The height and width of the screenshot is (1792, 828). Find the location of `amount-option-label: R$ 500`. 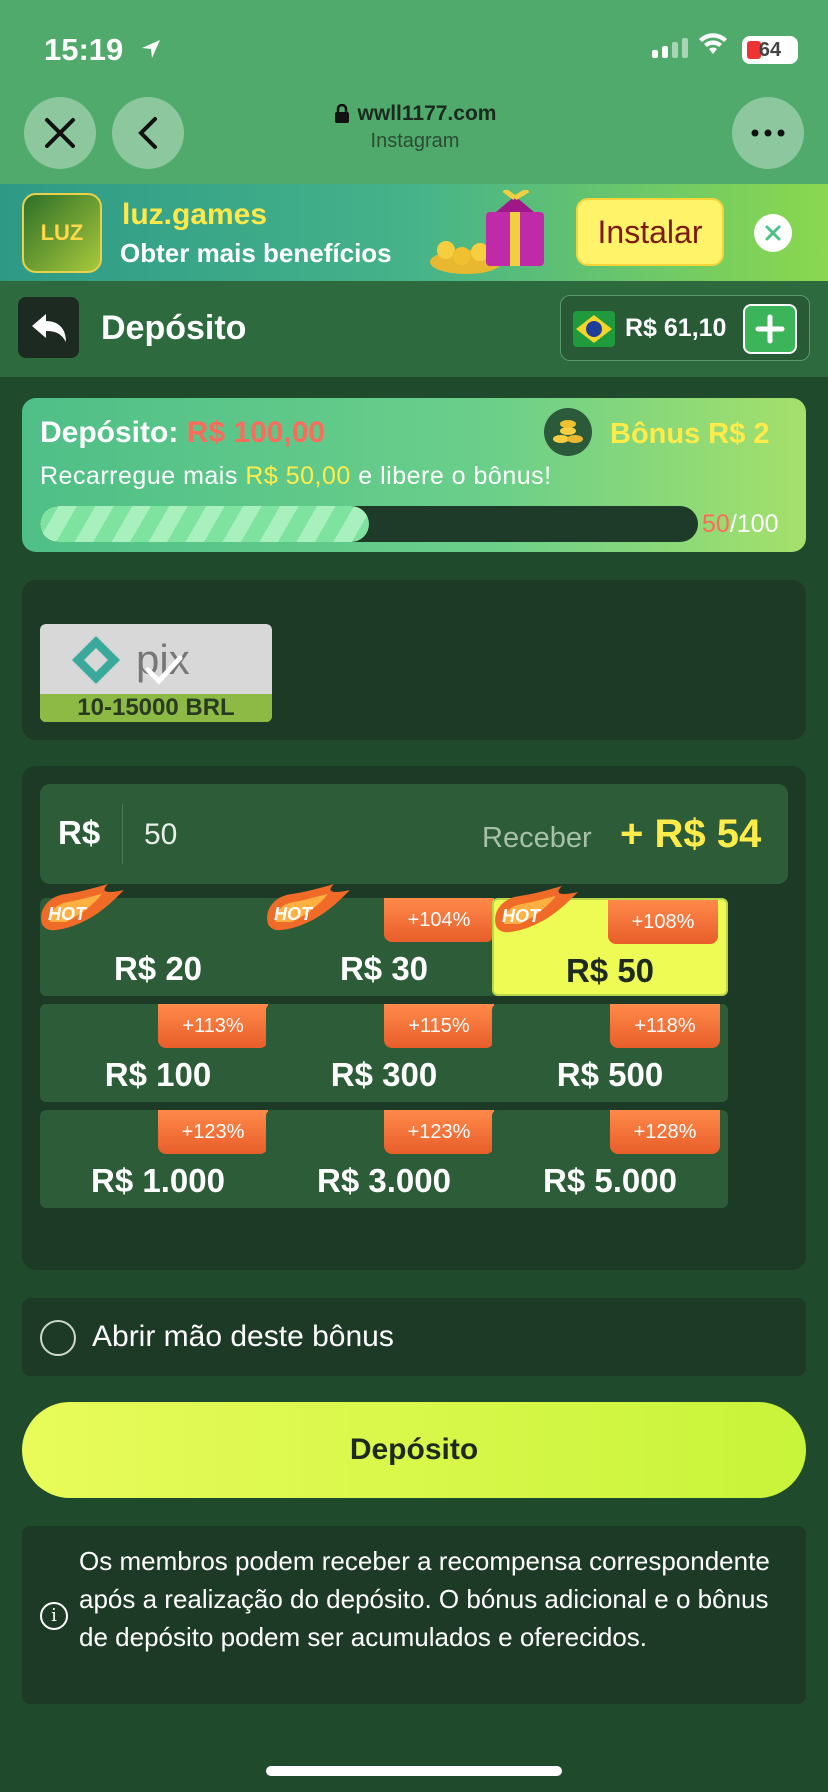

amount-option-label: R$ 500 is located at coordinates (610, 1074).